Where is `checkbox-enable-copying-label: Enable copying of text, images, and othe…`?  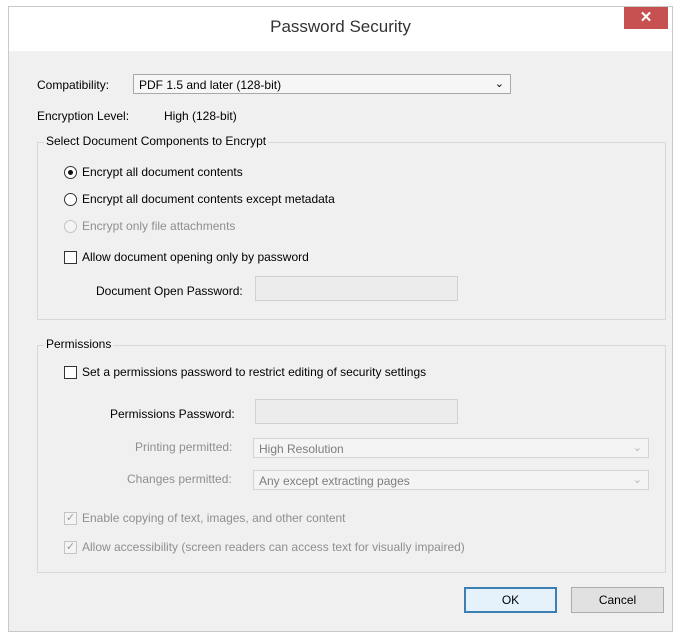 checkbox-enable-copying-label: Enable copying of text, images, and othe… is located at coordinates (214, 518).